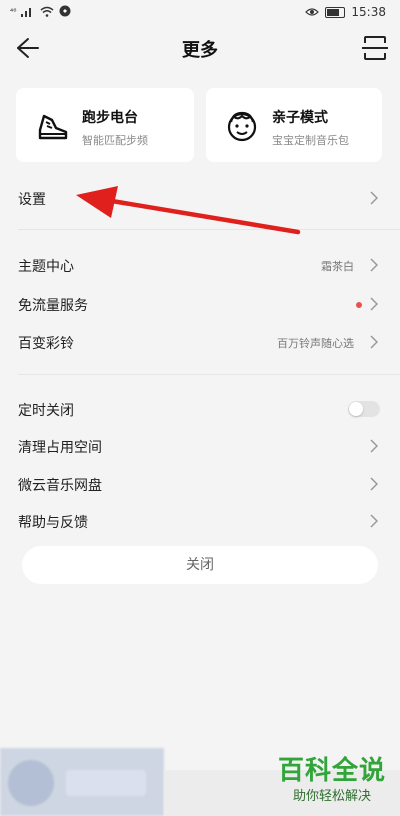 The height and width of the screenshot is (816, 400). What do you see at coordinates (331, 771) in the screenshot?
I see `watermark-title: 百科全说` at bounding box center [331, 771].